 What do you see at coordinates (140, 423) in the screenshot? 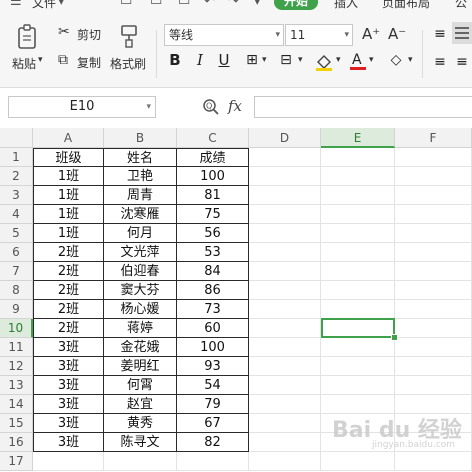
I see `cell-name: 黄秀` at bounding box center [140, 423].